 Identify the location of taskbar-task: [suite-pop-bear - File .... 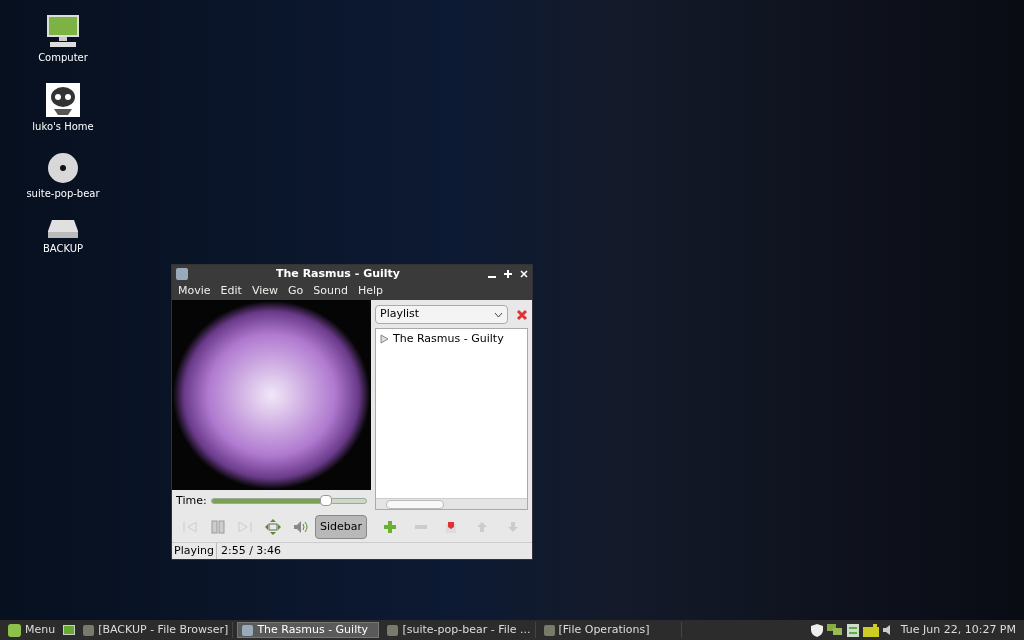
(459, 630).